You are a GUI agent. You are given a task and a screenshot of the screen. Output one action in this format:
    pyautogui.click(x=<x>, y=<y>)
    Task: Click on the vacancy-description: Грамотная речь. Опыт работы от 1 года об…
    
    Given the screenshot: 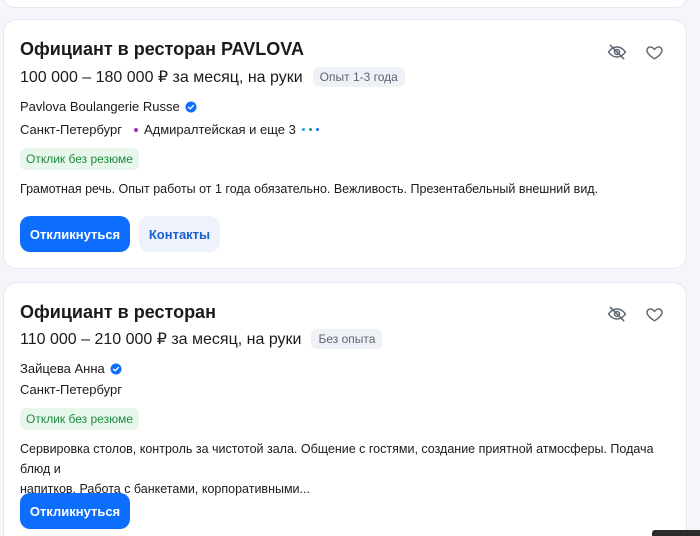 What is the action you would take?
    pyautogui.click(x=309, y=189)
    